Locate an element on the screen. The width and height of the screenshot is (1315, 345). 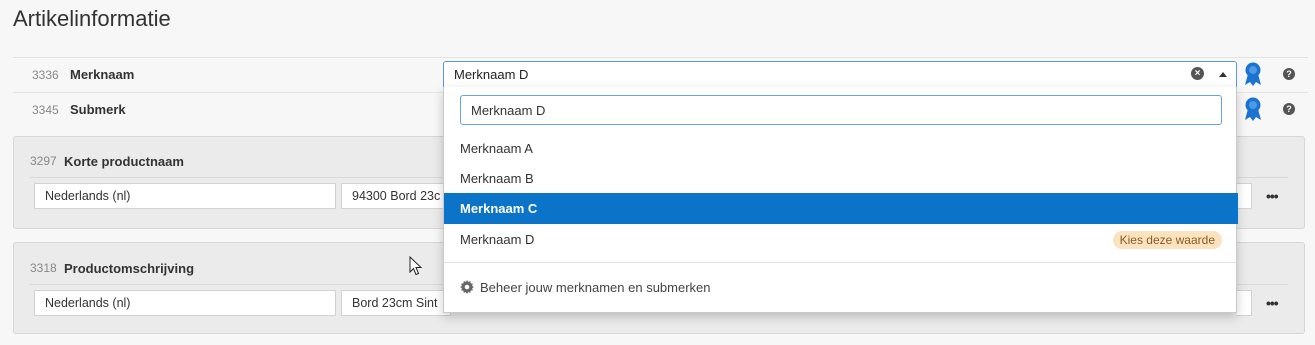
option-label: Merknaam C is located at coordinates (499, 208).